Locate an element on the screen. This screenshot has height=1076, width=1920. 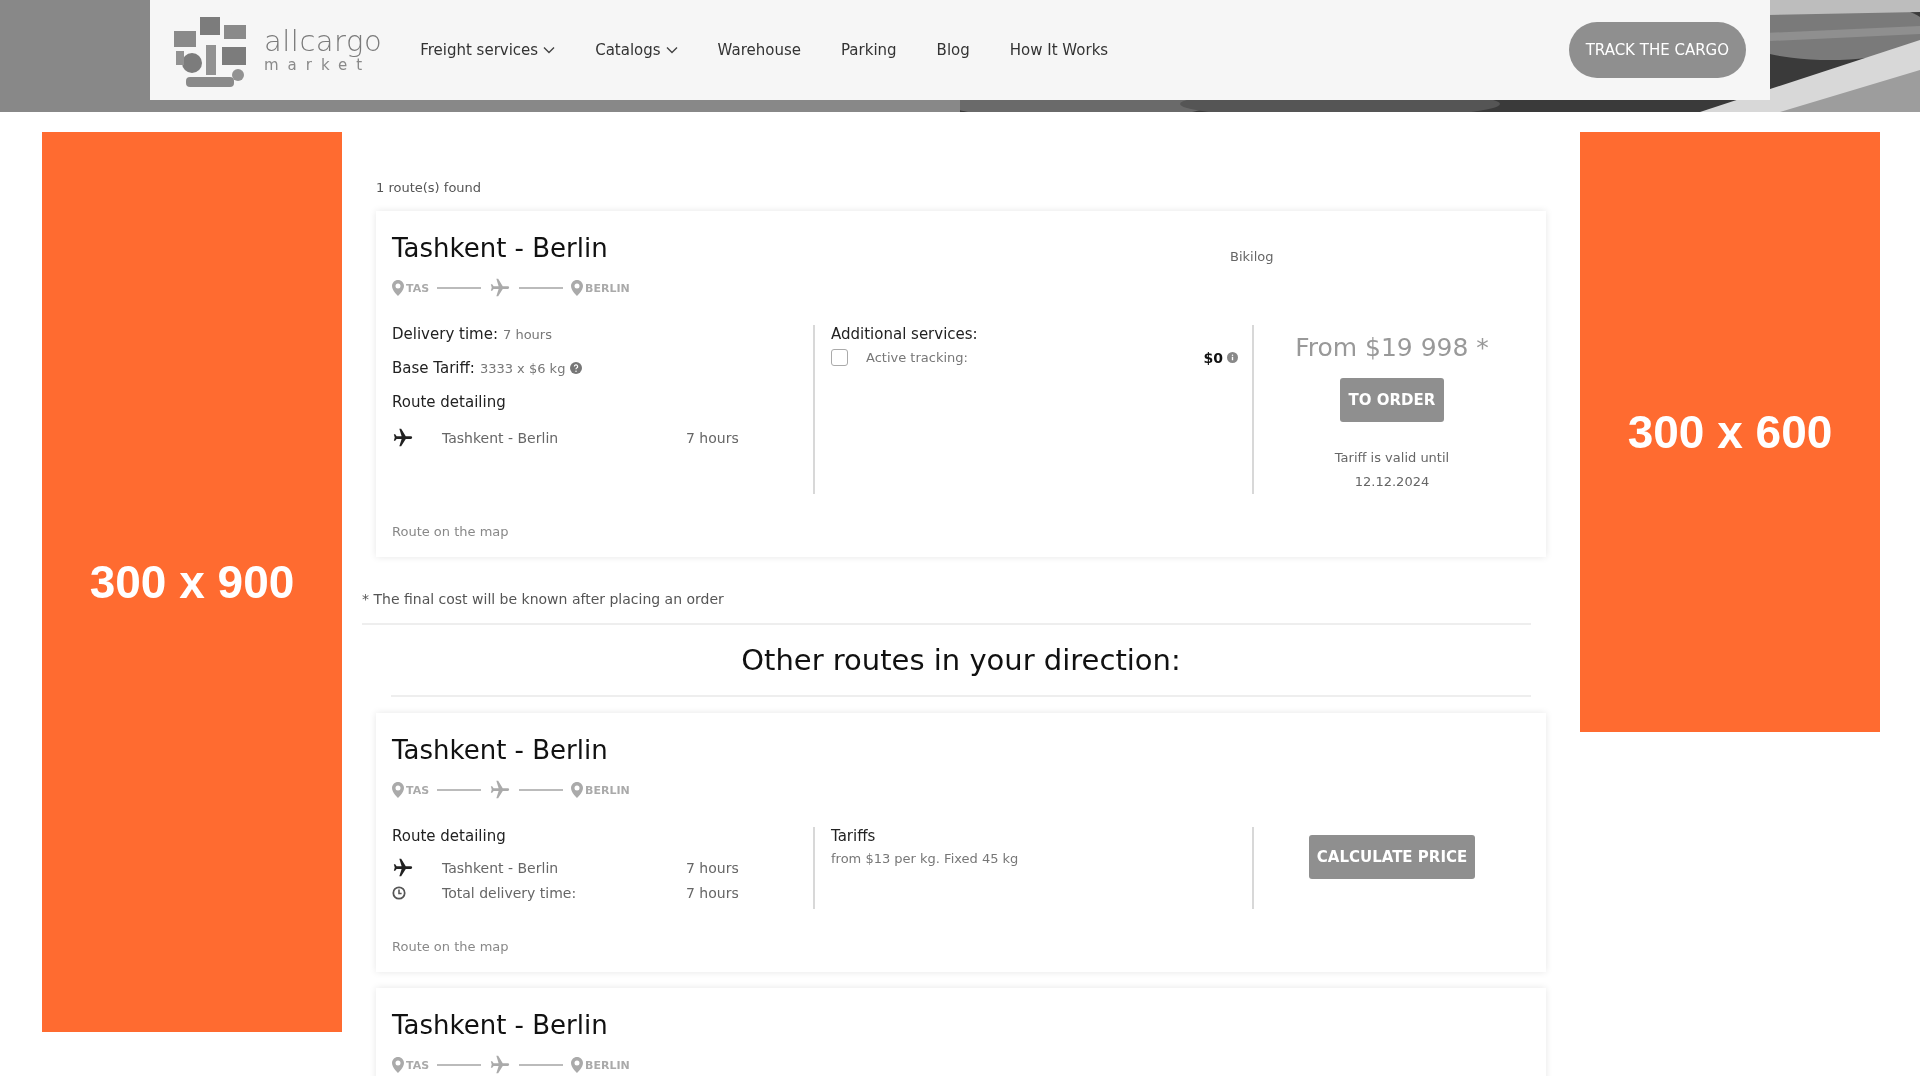
info-icon is located at coordinates (1232, 357).